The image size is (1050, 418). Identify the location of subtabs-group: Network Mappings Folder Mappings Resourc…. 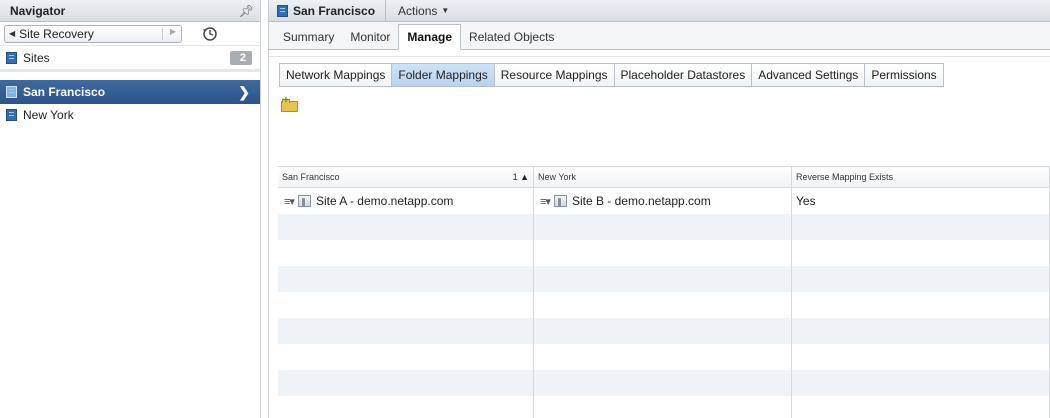
(611, 74).